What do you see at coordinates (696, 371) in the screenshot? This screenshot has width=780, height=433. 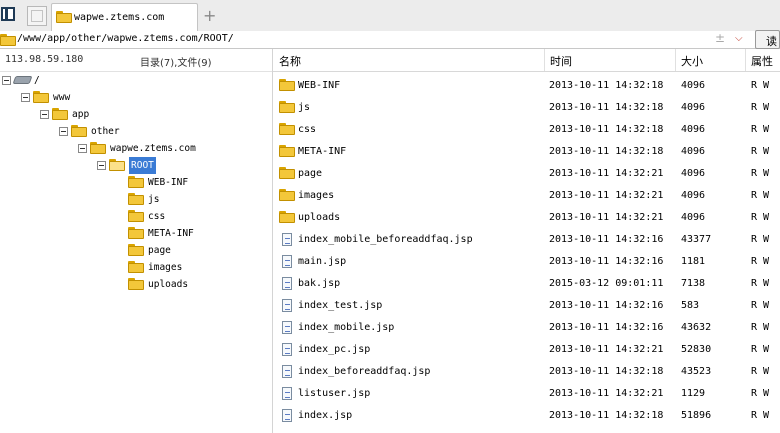 I see `file-size: 43523` at bounding box center [696, 371].